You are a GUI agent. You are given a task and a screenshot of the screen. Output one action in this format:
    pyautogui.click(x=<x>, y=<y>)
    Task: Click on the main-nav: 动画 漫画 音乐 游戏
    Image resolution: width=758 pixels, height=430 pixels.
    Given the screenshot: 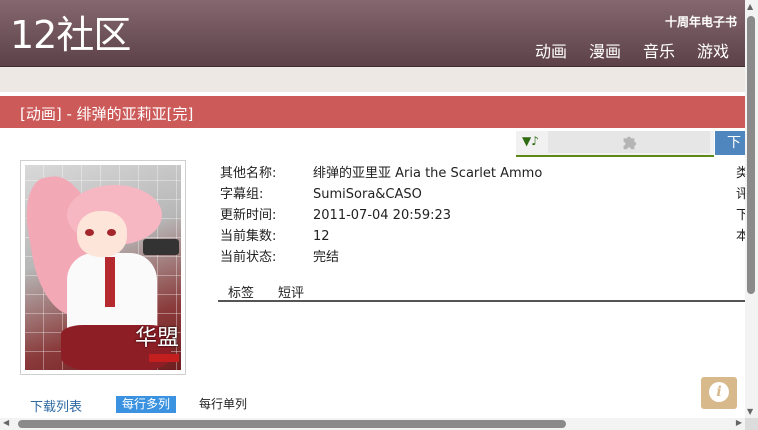 What is the action you would take?
    pyautogui.click(x=632, y=50)
    